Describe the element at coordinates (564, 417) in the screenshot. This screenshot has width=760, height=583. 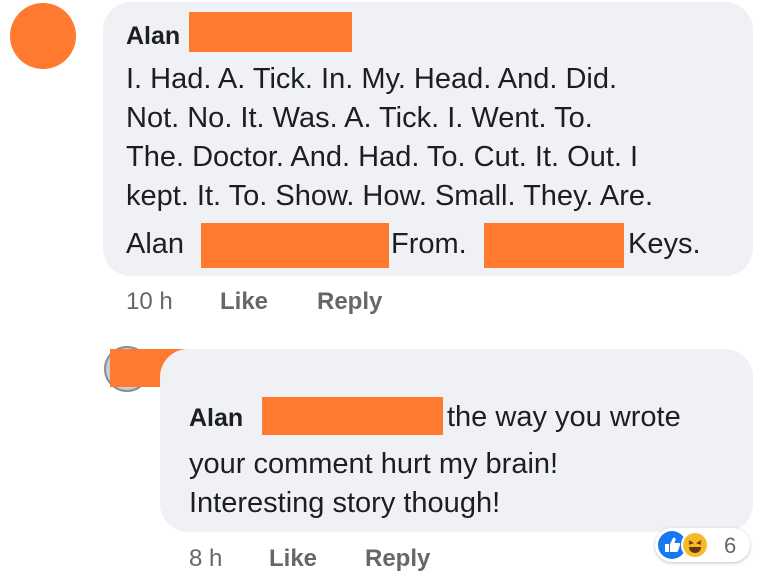
I see `reply-line-1: the way you wrote` at that location.